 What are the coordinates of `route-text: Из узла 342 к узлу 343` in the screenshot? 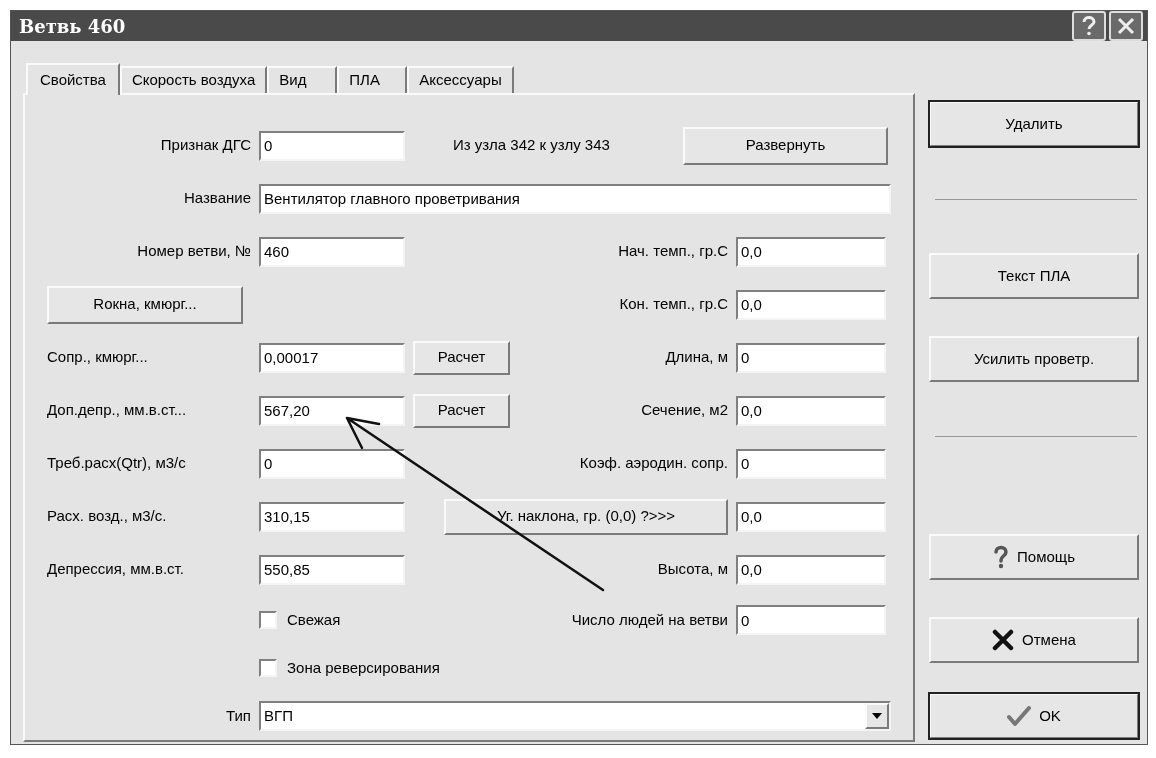 It's located at (531, 145).